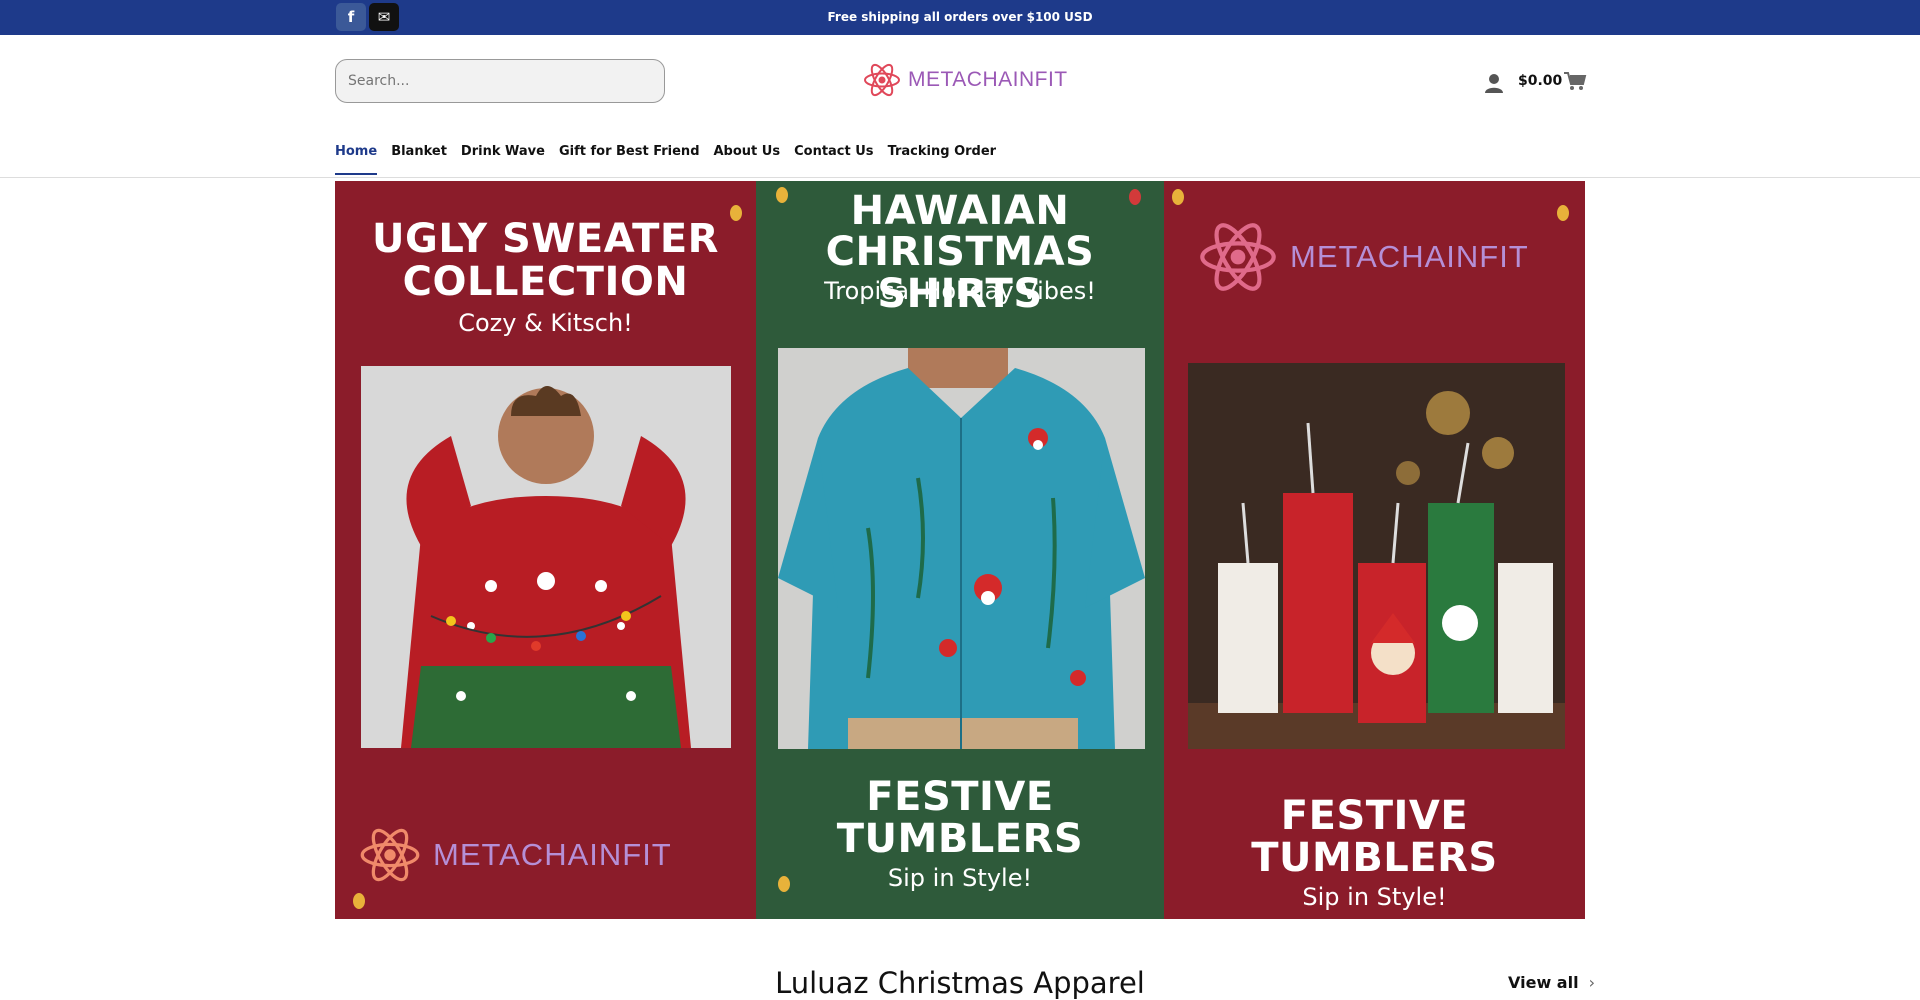 This screenshot has height=1000, width=1920. I want to click on section-title: Luluaz Christmas Apparel, so click(960, 983).